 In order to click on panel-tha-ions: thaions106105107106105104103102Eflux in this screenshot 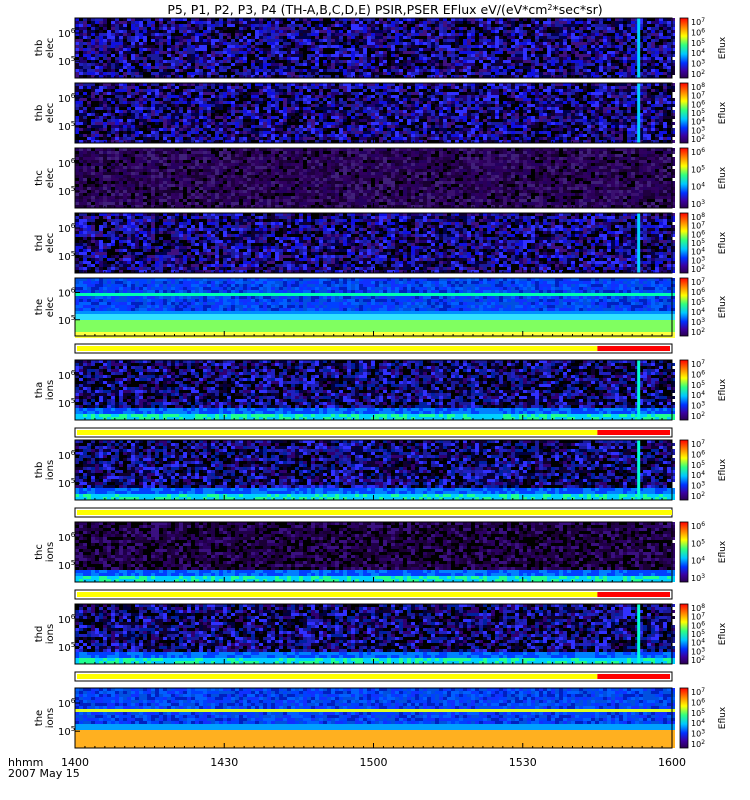, I will do `click(381, 398)`.